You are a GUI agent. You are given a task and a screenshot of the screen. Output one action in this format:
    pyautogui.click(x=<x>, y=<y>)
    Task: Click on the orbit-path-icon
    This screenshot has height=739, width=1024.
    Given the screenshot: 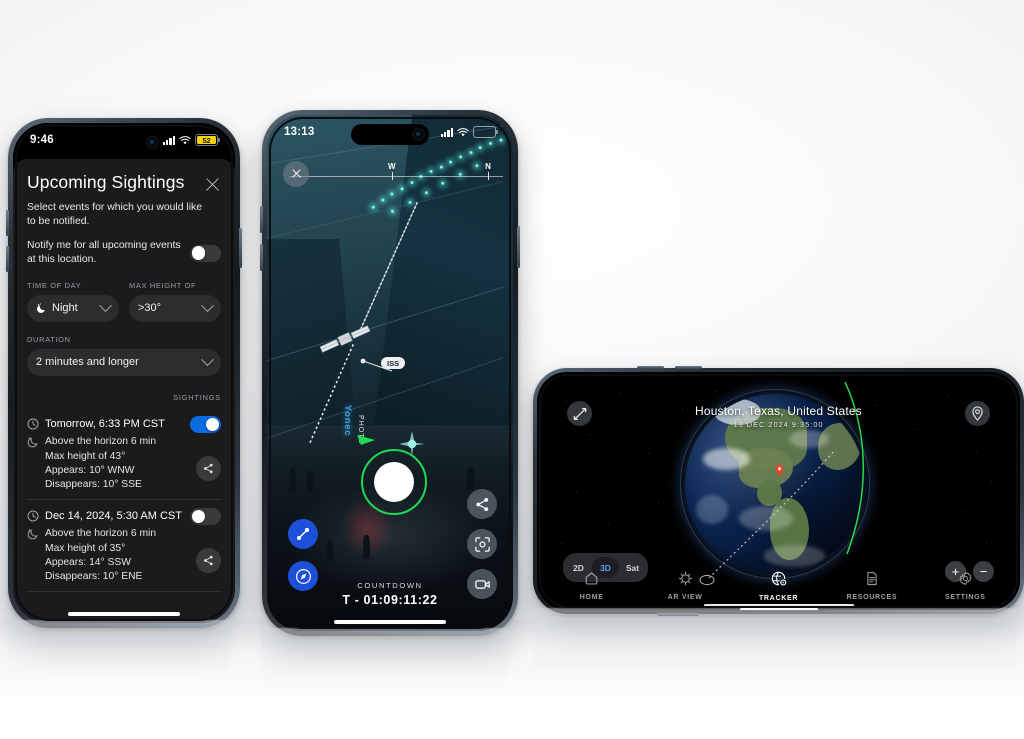 What is the action you would take?
    pyautogui.click(x=303, y=534)
    